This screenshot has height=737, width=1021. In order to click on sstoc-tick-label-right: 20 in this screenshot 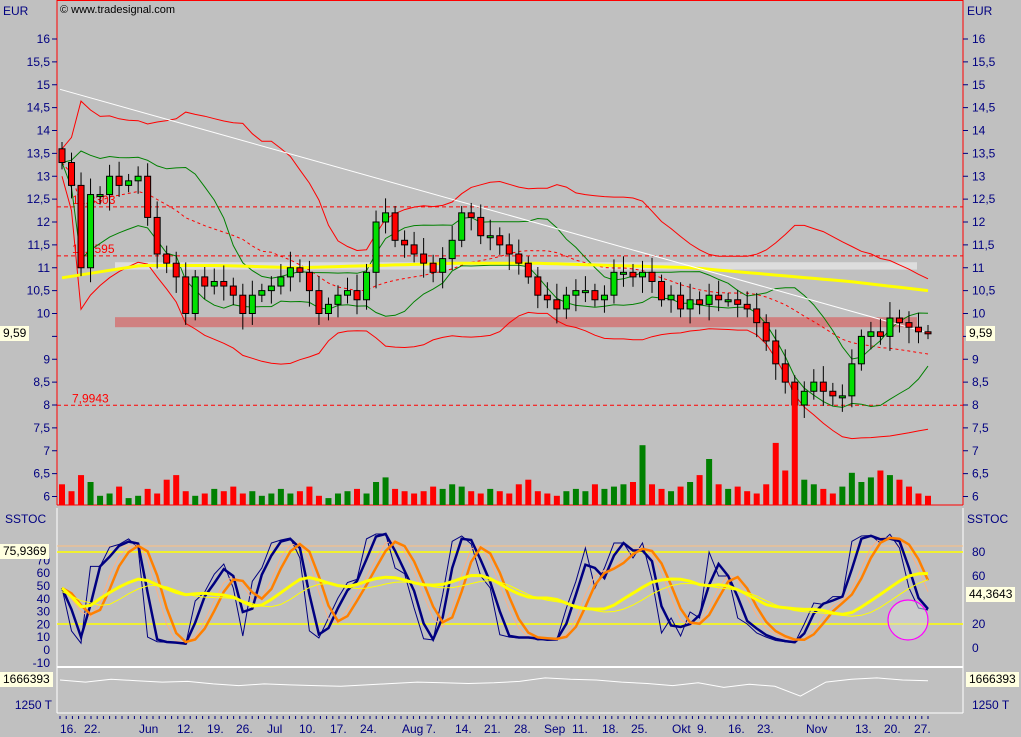, I will do `click(979, 624)`.